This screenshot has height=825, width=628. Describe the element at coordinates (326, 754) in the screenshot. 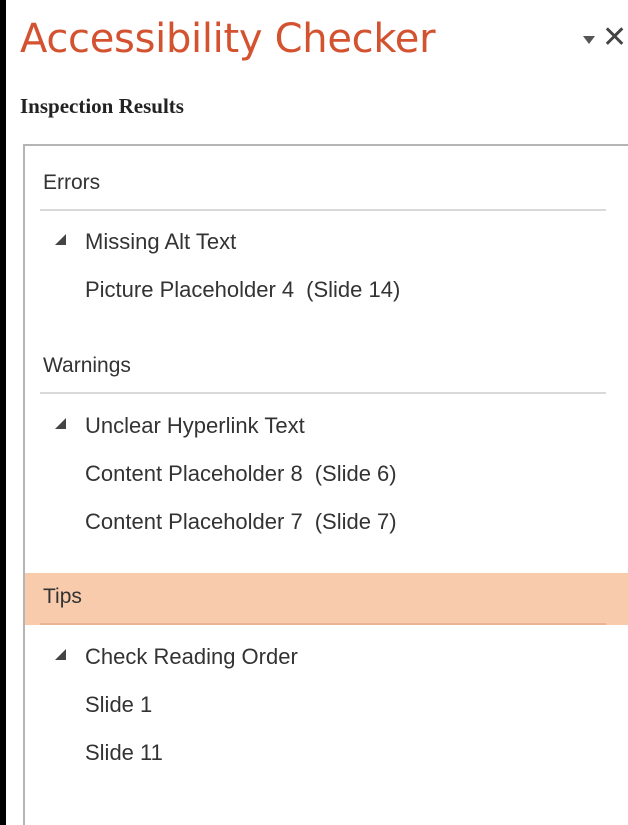

I see `list-item-slide-11: Slide 11` at that location.